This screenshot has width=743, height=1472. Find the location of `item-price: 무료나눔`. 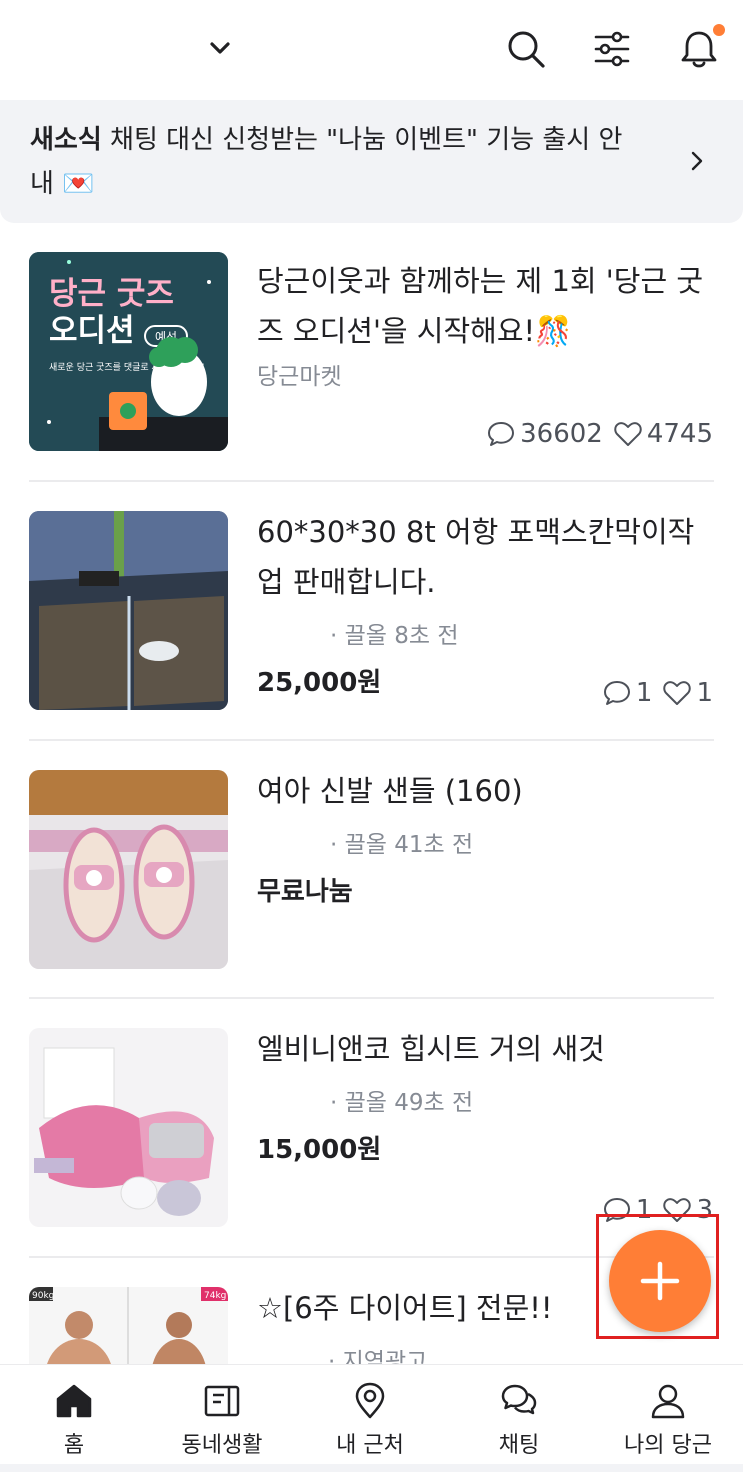

item-price: 무료나눔 is located at coordinates (305, 892).